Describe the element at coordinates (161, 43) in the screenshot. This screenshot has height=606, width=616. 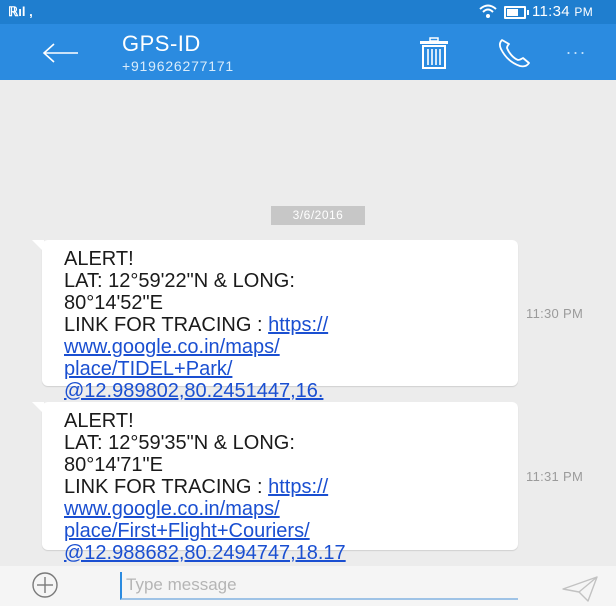
I see `contact-name: GPS-ID` at that location.